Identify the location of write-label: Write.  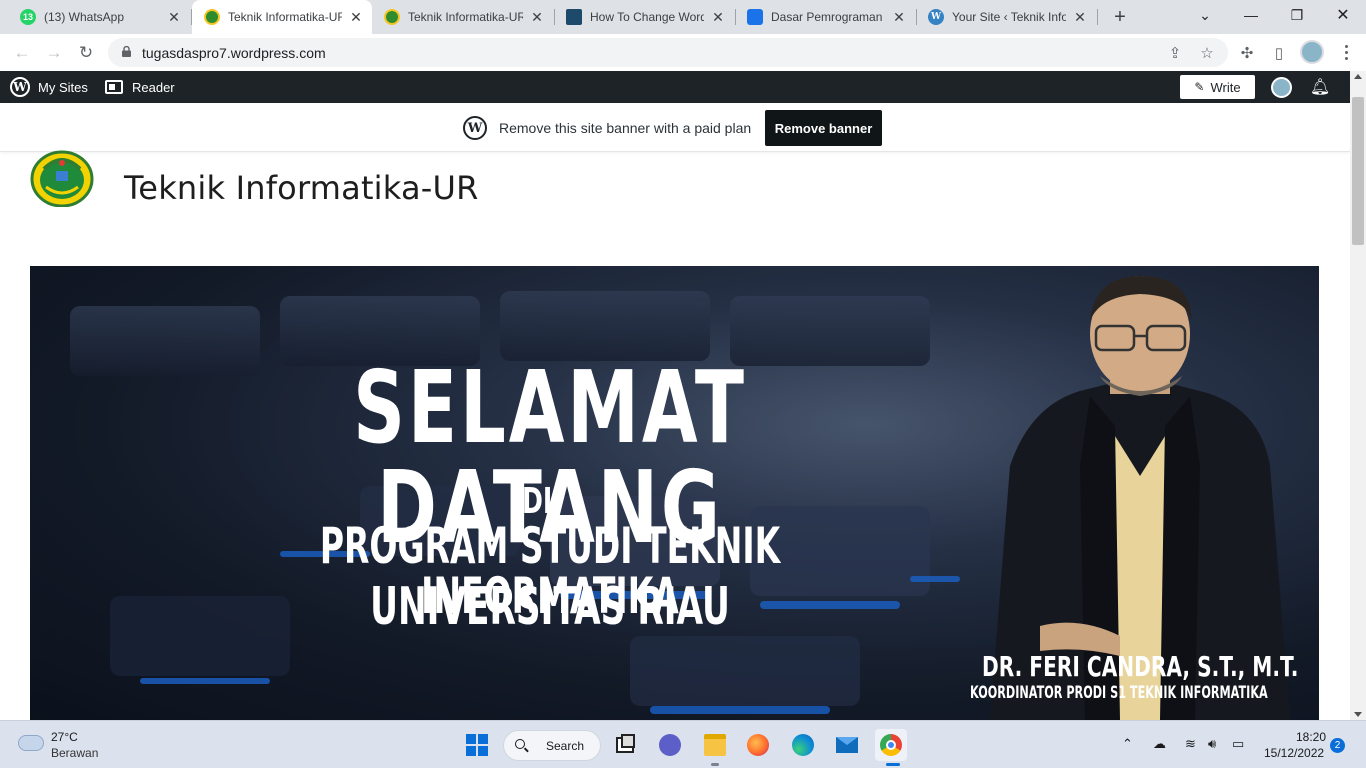
(1225, 87).